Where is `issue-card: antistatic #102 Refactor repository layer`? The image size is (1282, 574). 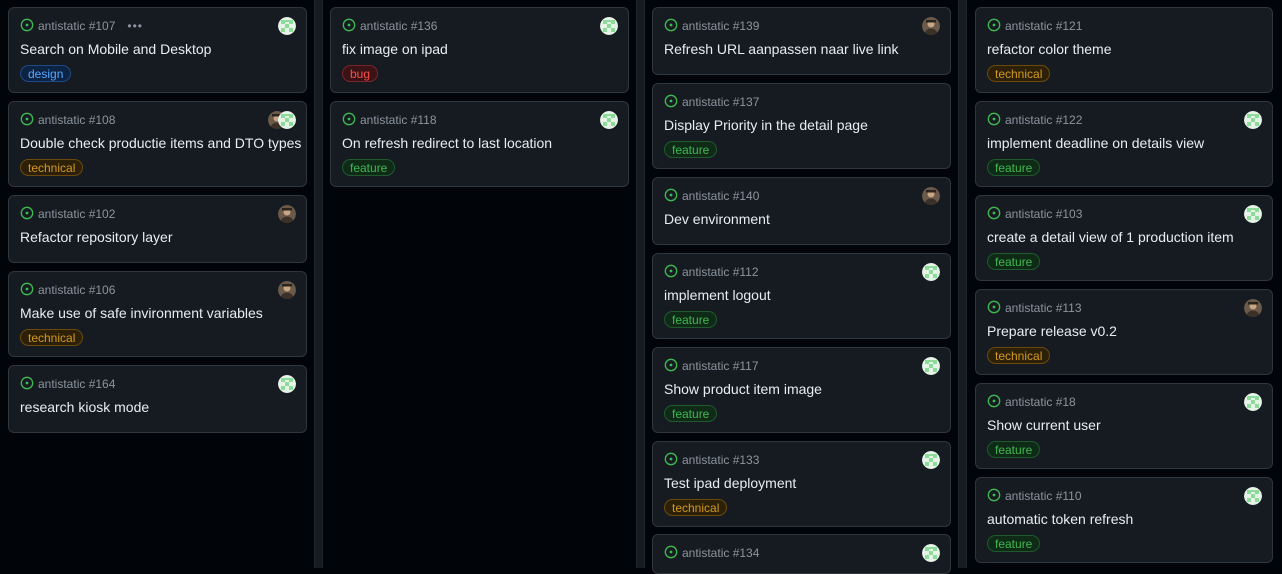 issue-card: antistatic #102 Refactor repository layer is located at coordinates (157, 229).